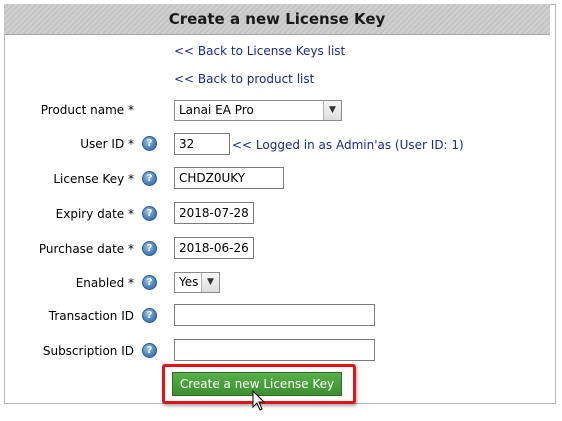  I want to click on user-id-label: User ID *, so click(107, 144).